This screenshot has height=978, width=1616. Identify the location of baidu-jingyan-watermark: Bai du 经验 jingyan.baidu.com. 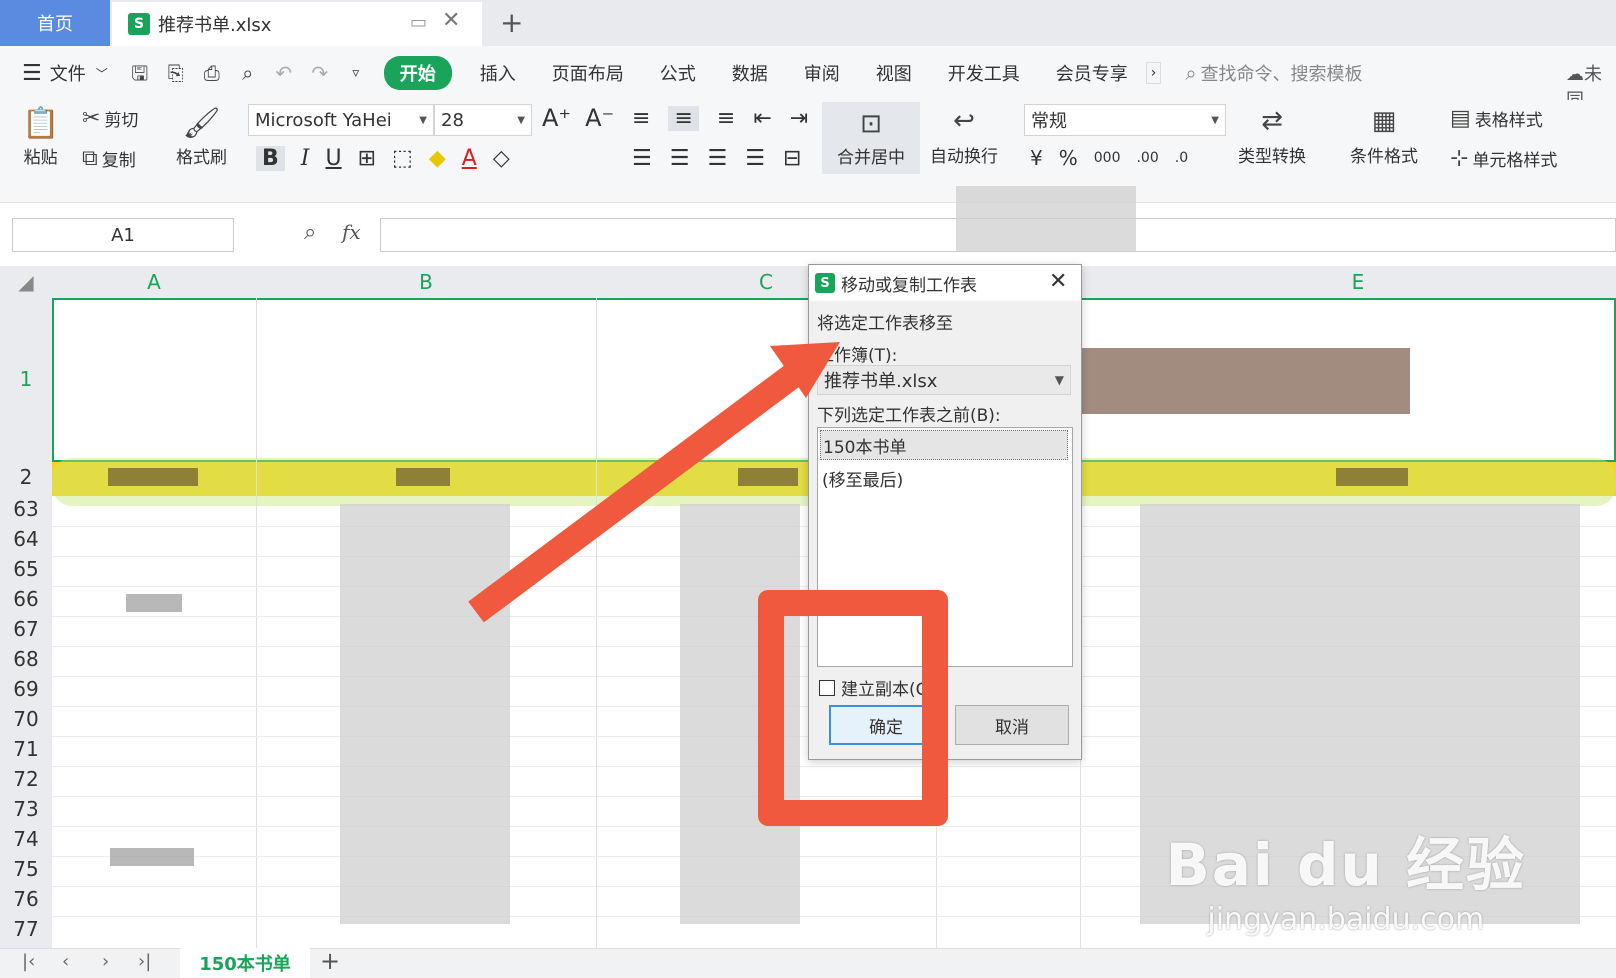
(1346, 877).